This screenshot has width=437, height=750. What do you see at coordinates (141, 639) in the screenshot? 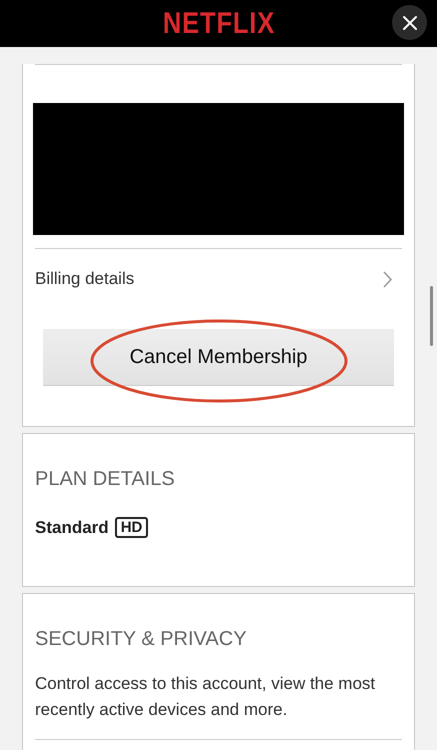
I see `section-heading: SECURITY & PRIVACY` at bounding box center [141, 639].